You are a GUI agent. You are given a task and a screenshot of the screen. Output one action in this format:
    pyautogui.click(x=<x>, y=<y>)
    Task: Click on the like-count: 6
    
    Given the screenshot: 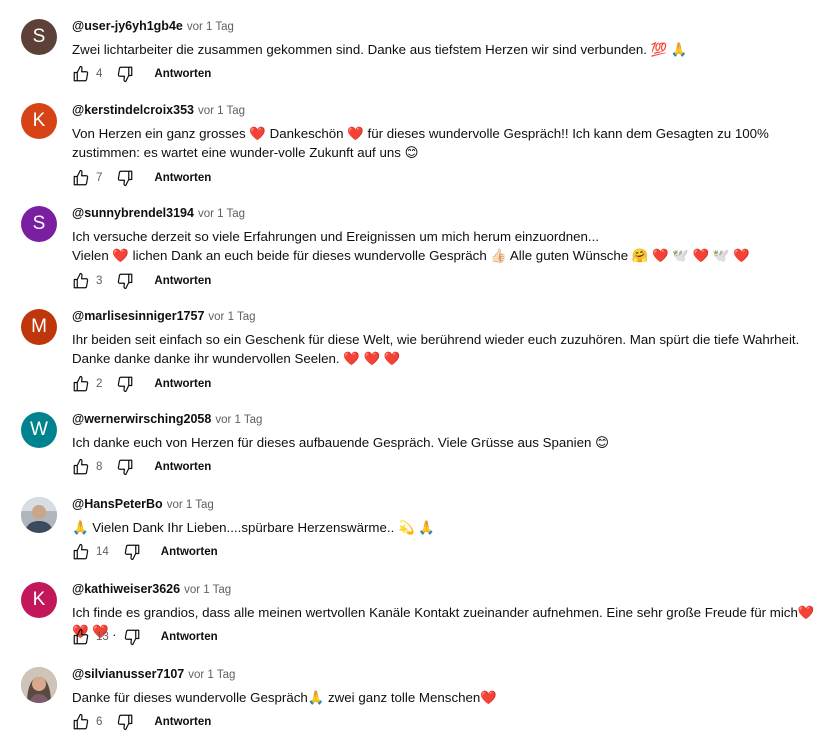 What is the action you would take?
    pyautogui.click(x=99, y=722)
    